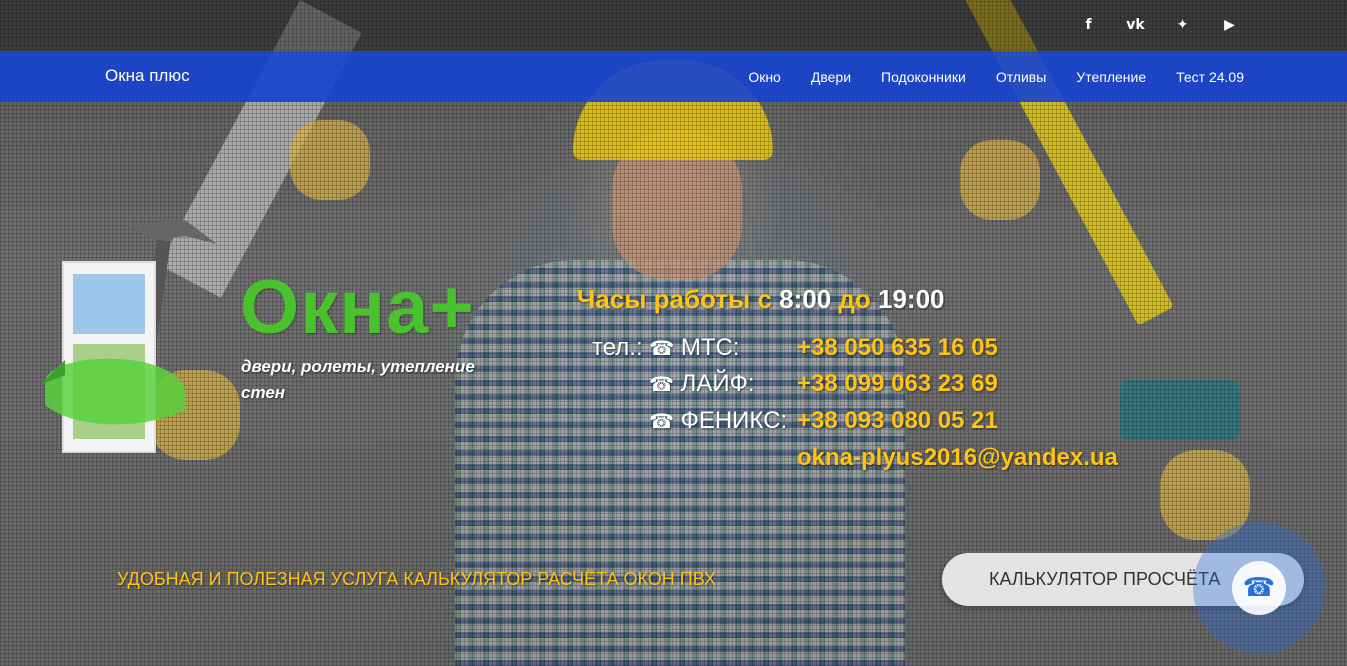 The height and width of the screenshot is (666, 1347). I want to click on window-logo-icon, so click(128, 336).